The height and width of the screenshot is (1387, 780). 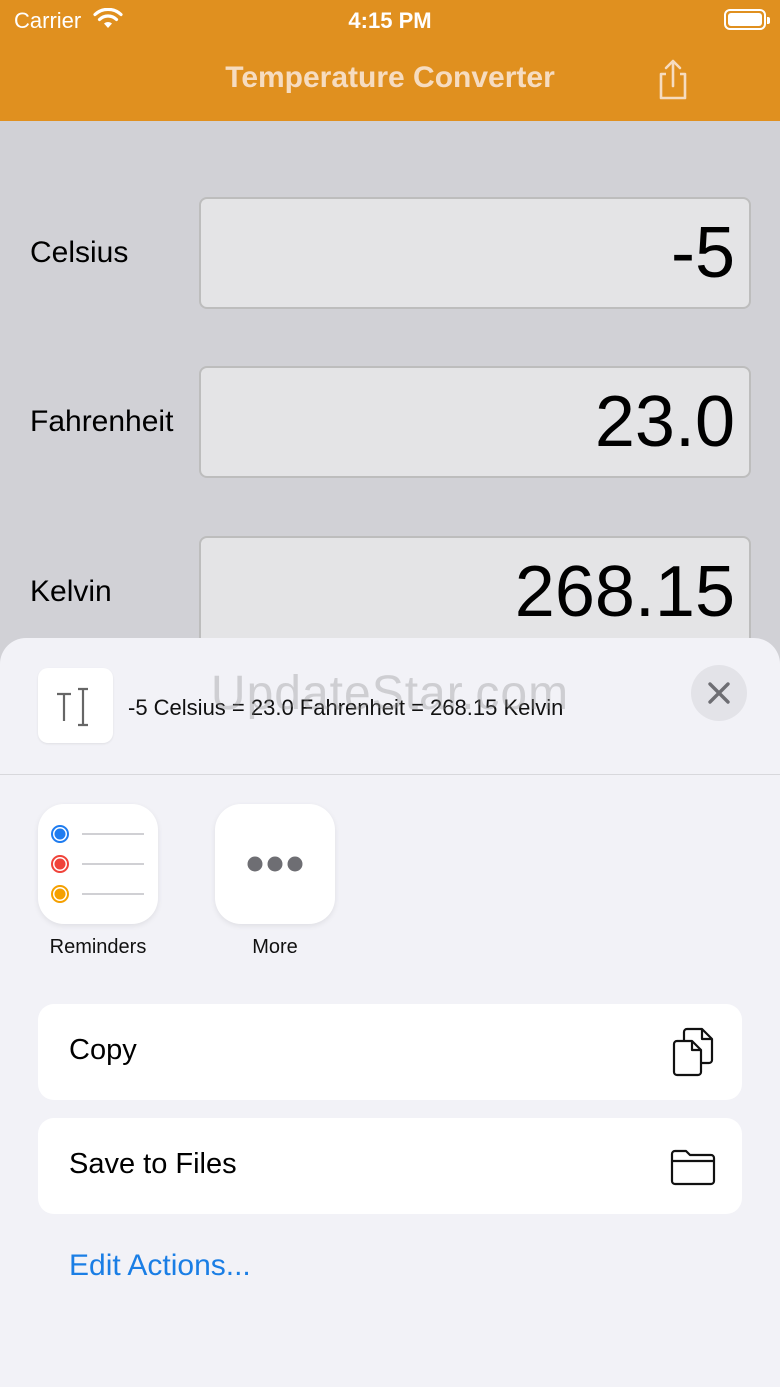 I want to click on text-document-icon, so click(x=75, y=705).